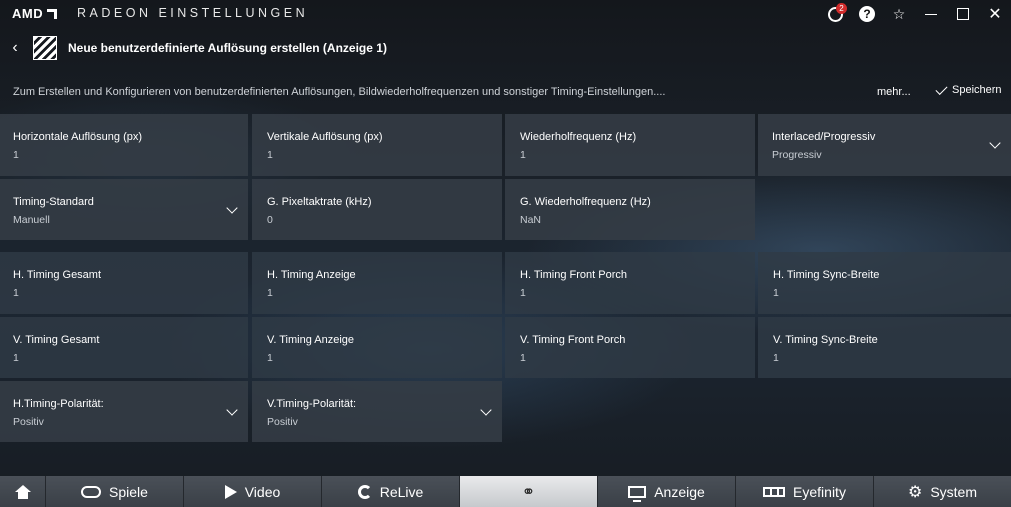 The image size is (1011, 507). Describe the element at coordinates (45, 48) in the screenshot. I see `custom-resolution-icon` at that location.